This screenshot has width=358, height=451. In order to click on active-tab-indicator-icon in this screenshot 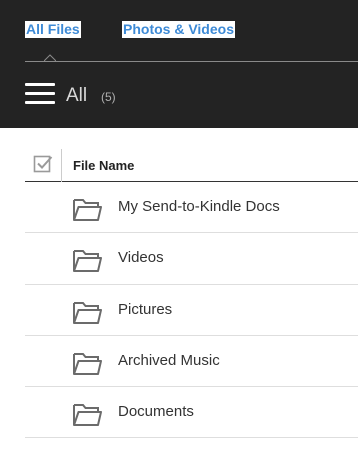, I will do `click(50, 58)`.